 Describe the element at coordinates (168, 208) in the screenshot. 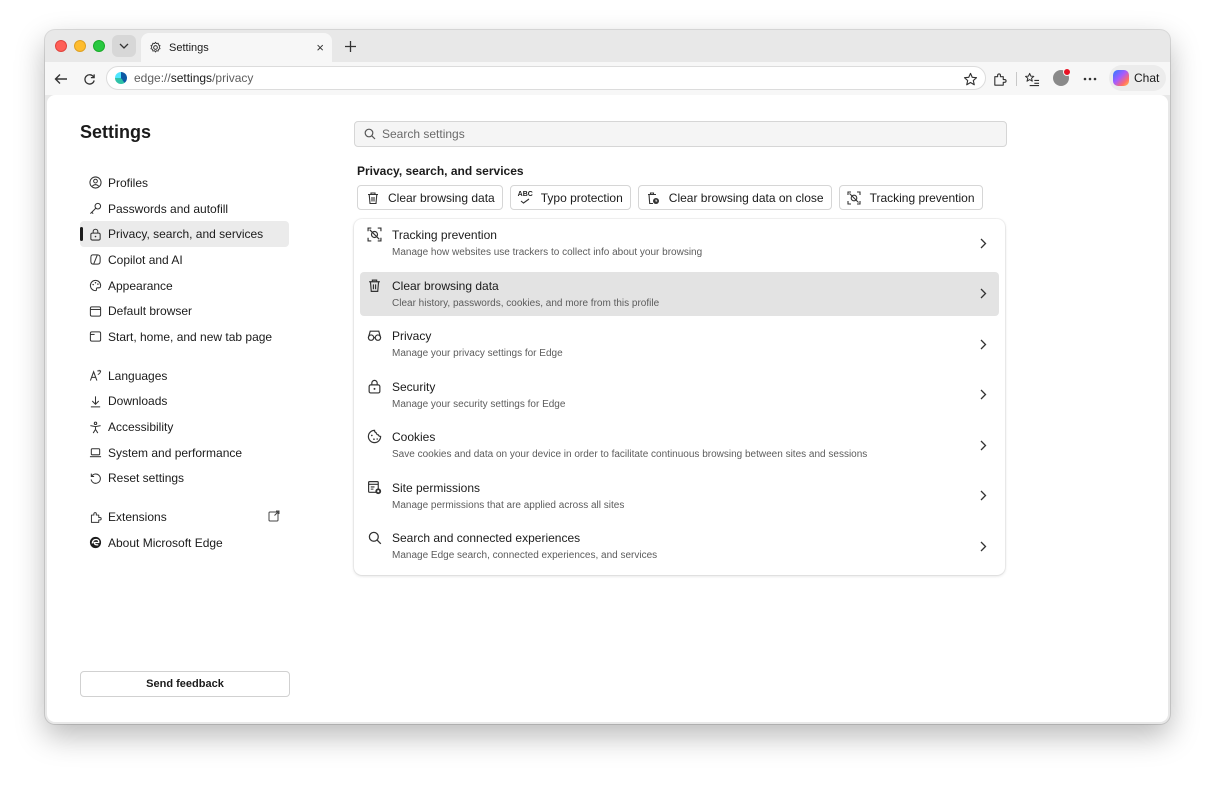

I see `sidebar-item-label: Passwords and autofill` at that location.